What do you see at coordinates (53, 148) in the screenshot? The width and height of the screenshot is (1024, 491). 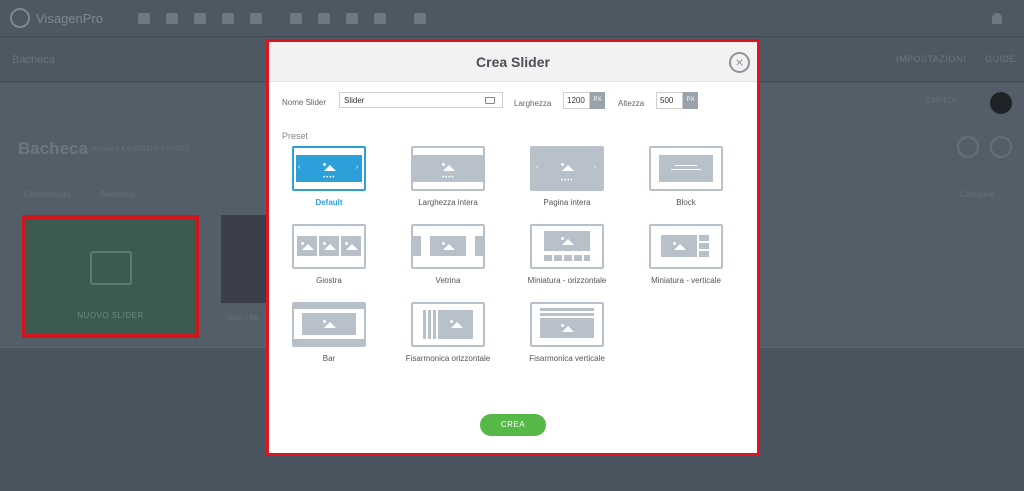 I see `page-title: Bacheca` at bounding box center [53, 148].